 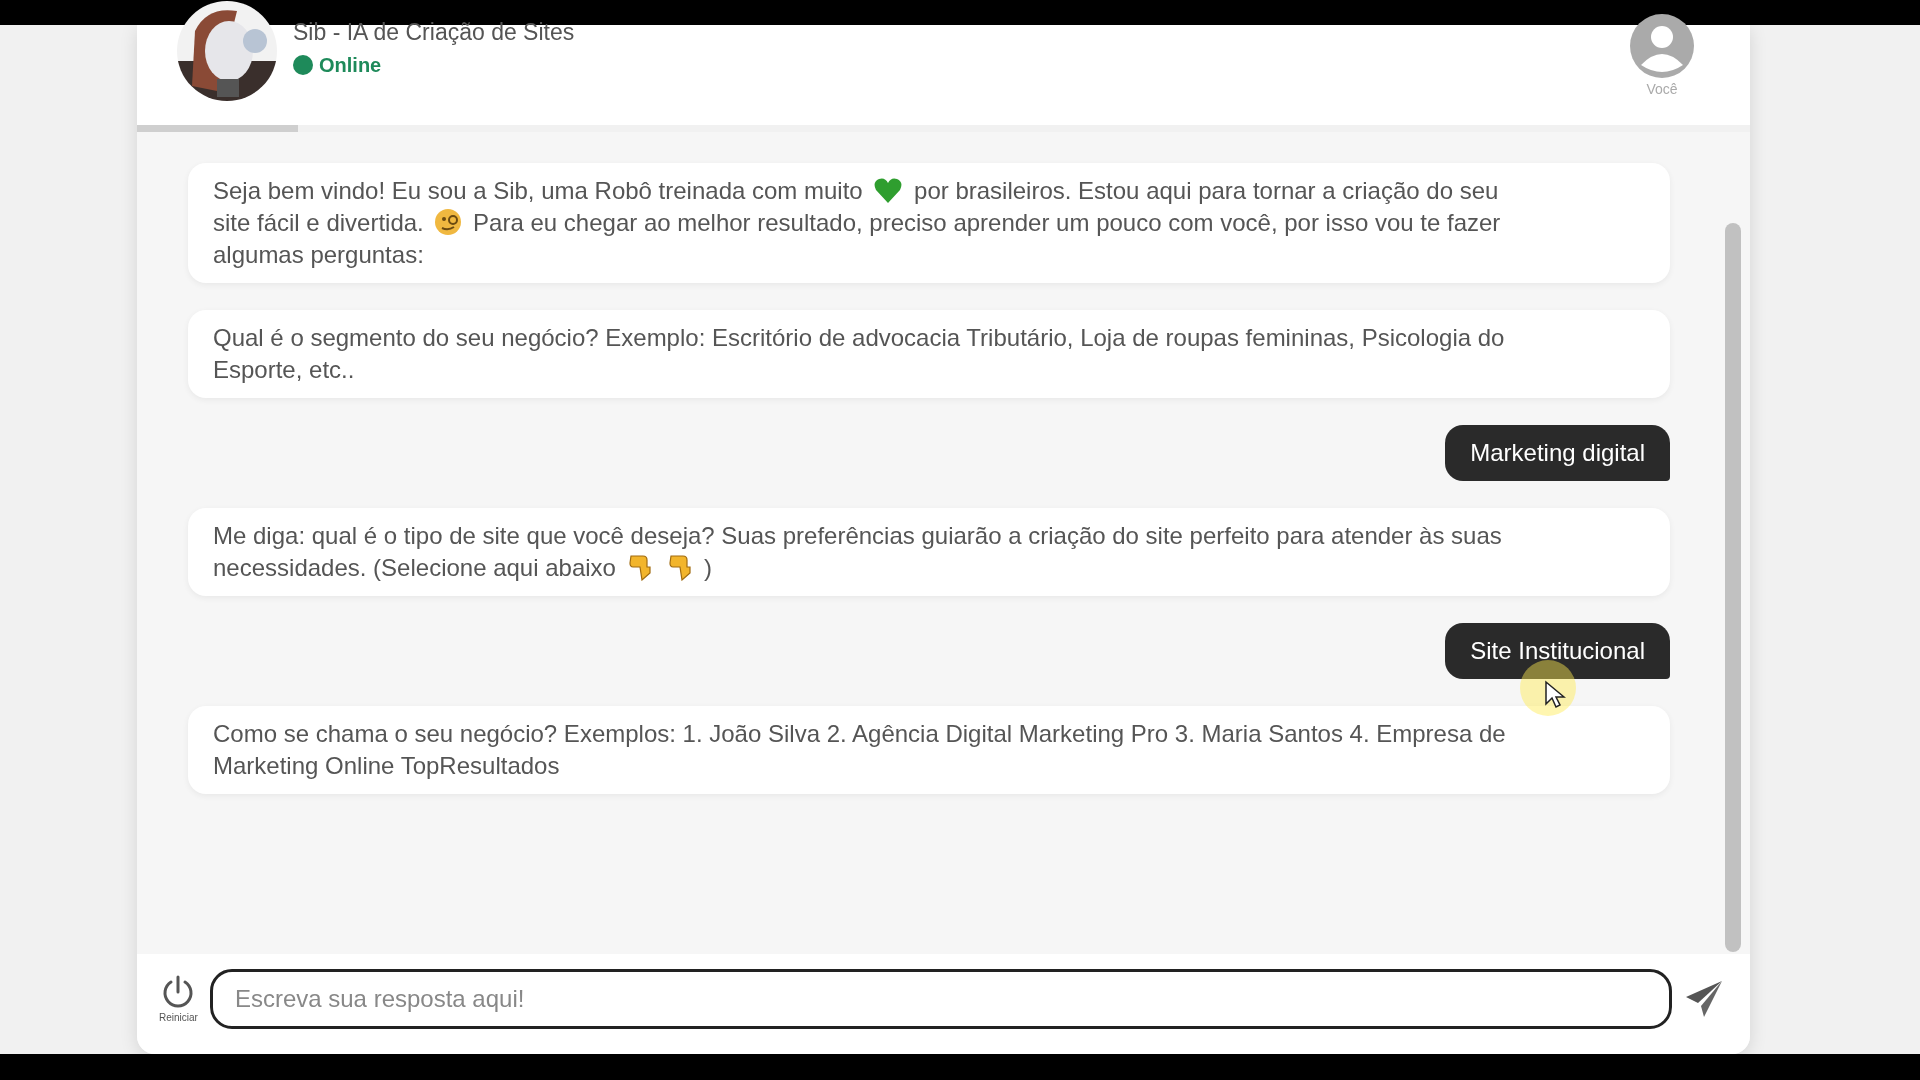 What do you see at coordinates (1557, 651) in the screenshot?
I see `user-message: Site Institucional` at bounding box center [1557, 651].